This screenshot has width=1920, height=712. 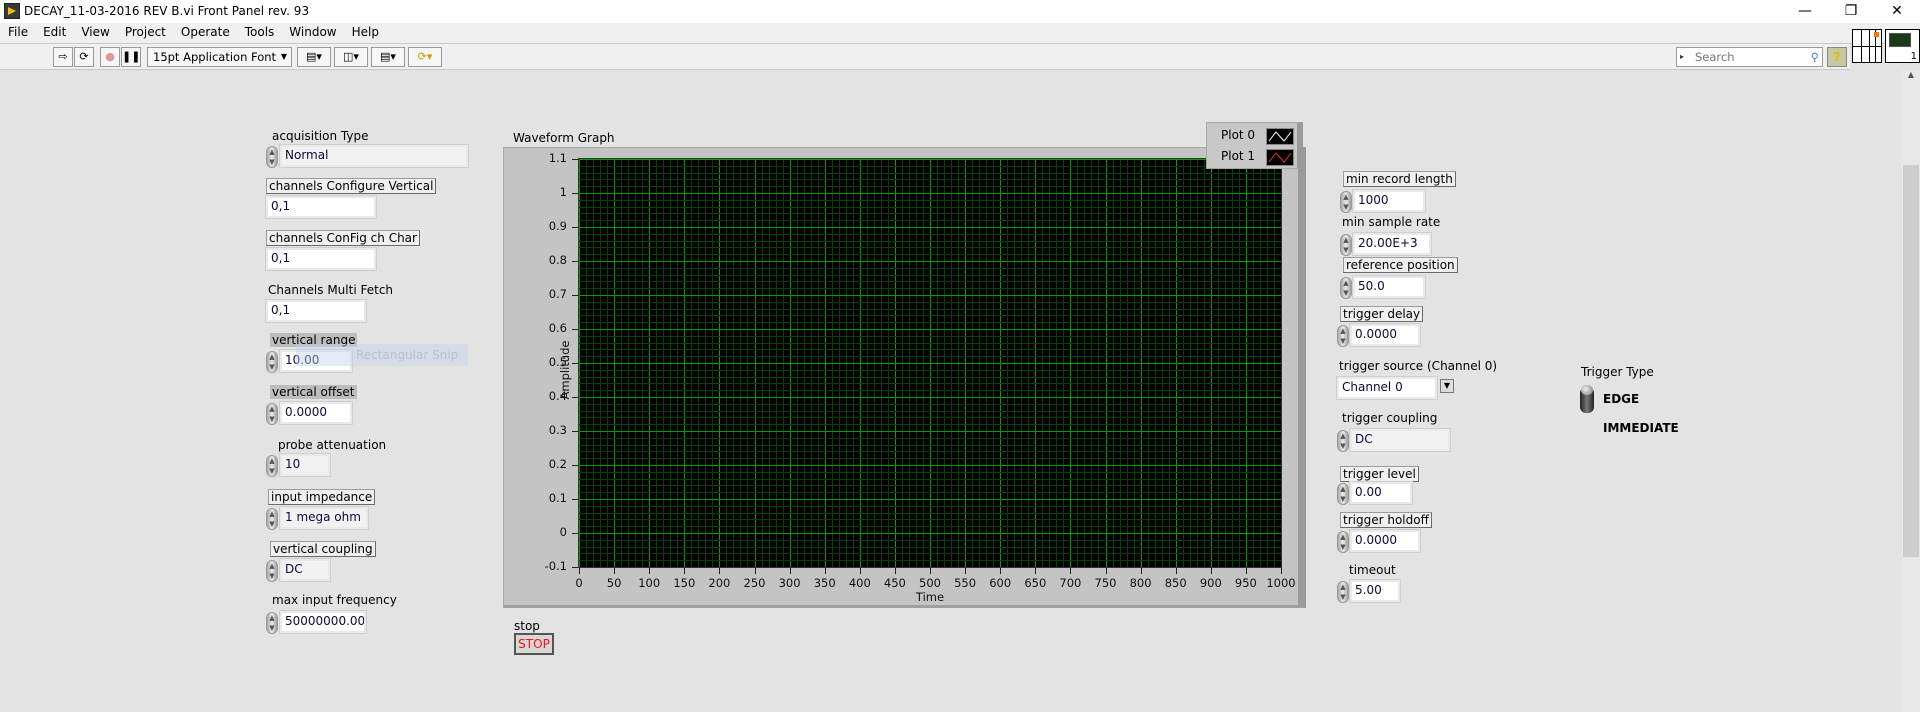 I want to click on channels-config-ch-char-input: 0,1, so click(x=321, y=259).